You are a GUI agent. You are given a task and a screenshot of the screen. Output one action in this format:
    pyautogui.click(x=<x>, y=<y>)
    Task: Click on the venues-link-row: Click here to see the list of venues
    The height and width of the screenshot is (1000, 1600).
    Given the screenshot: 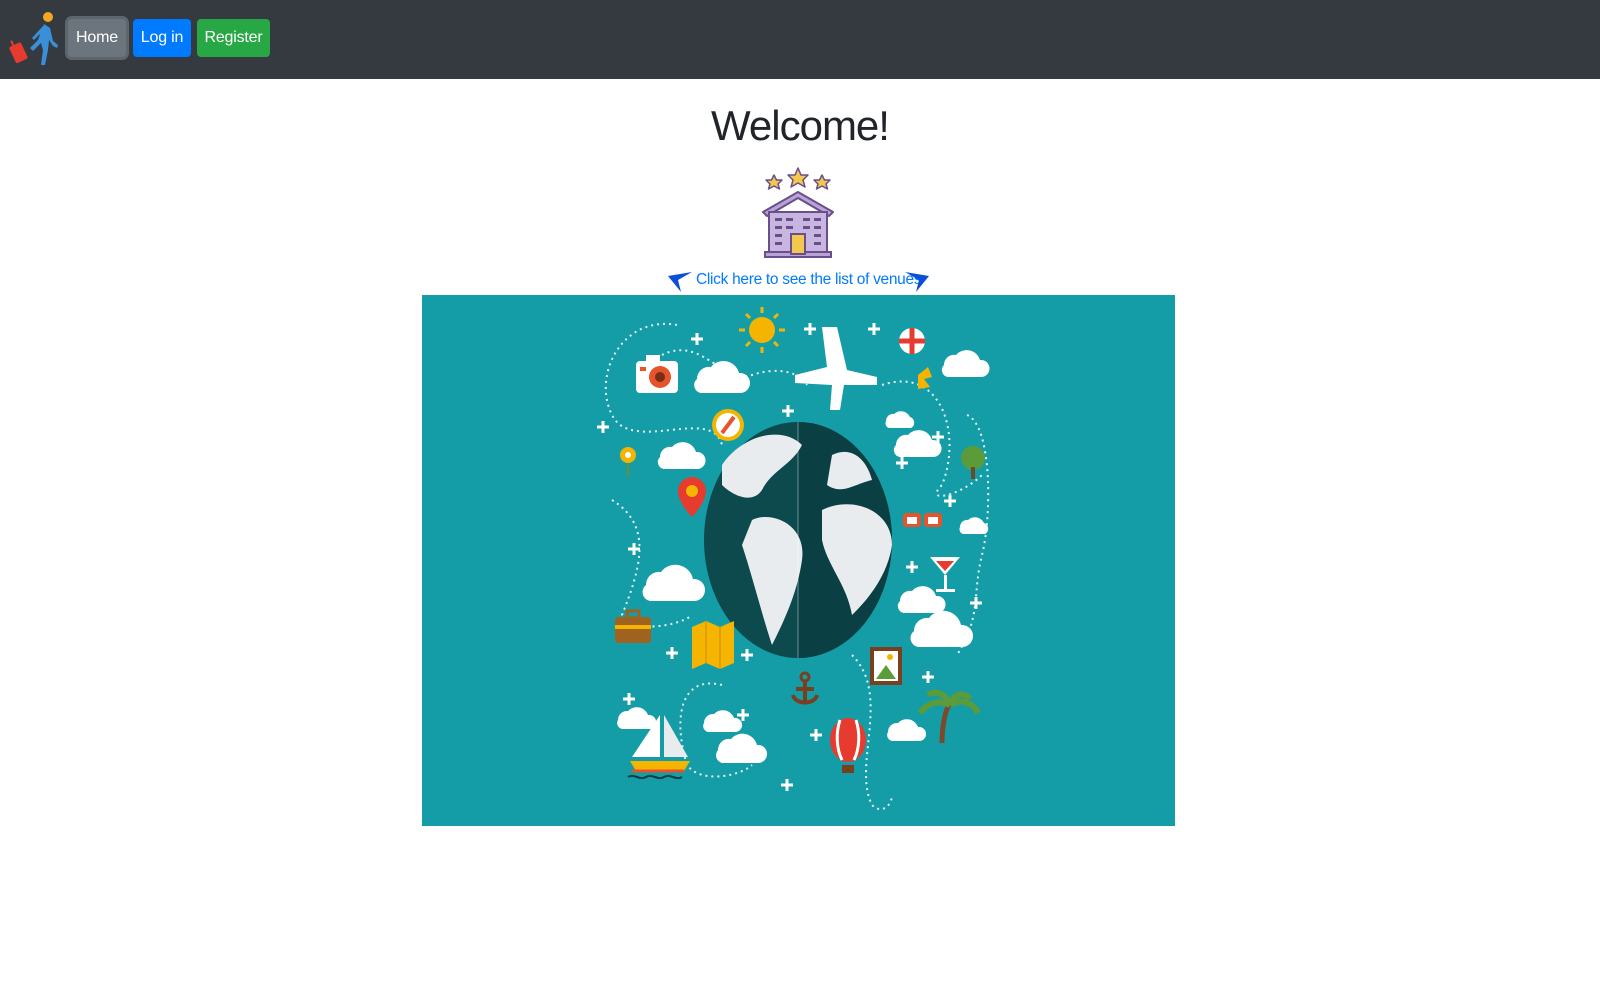 What is the action you would take?
    pyautogui.click(x=800, y=281)
    